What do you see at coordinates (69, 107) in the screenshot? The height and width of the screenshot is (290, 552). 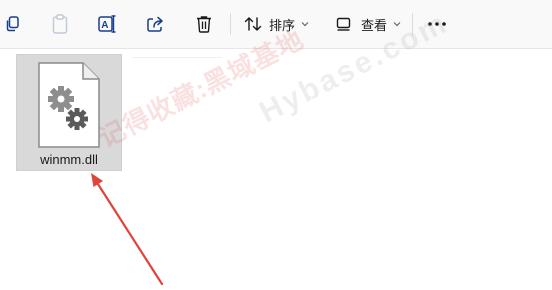 I see `dll-file-gear-icon` at bounding box center [69, 107].